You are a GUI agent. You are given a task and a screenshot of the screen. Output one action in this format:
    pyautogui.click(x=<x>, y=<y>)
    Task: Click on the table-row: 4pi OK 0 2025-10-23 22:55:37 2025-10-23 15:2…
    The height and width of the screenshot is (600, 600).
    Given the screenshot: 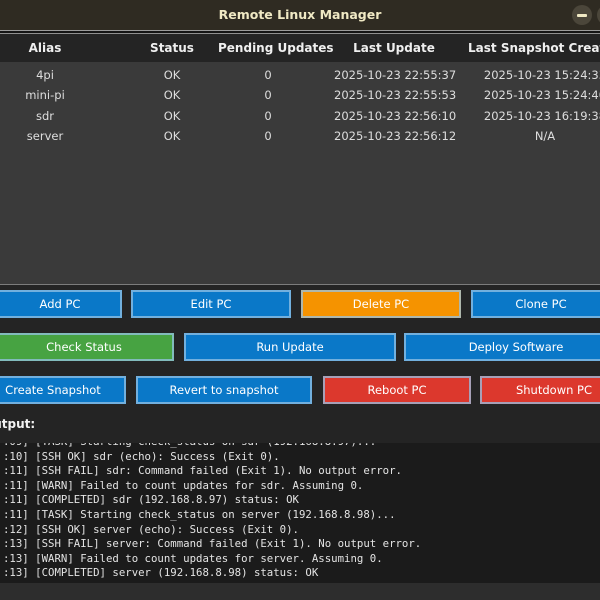 What is the action you would take?
    pyautogui.click(x=300, y=75)
    